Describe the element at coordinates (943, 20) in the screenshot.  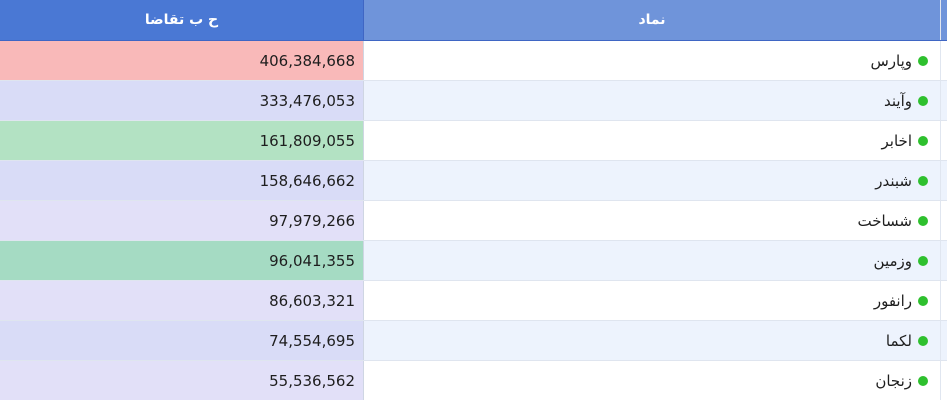
I see `header-edge` at that location.